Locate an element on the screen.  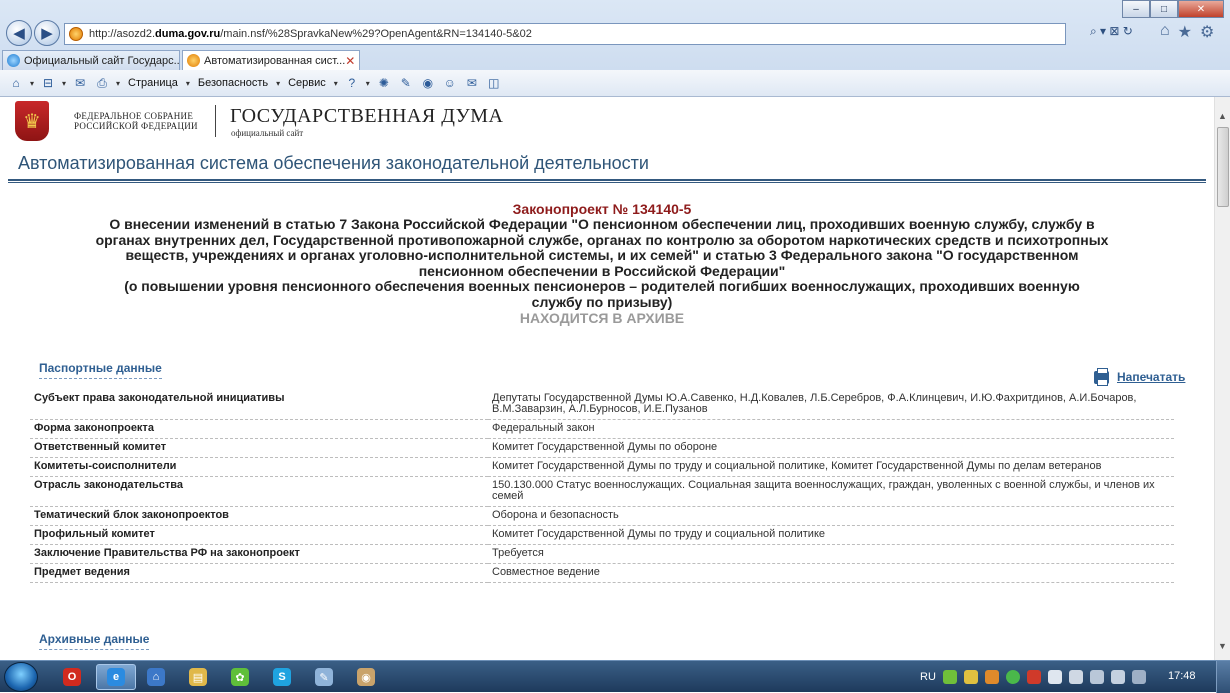
title-rule is located at coordinates (607, 181).